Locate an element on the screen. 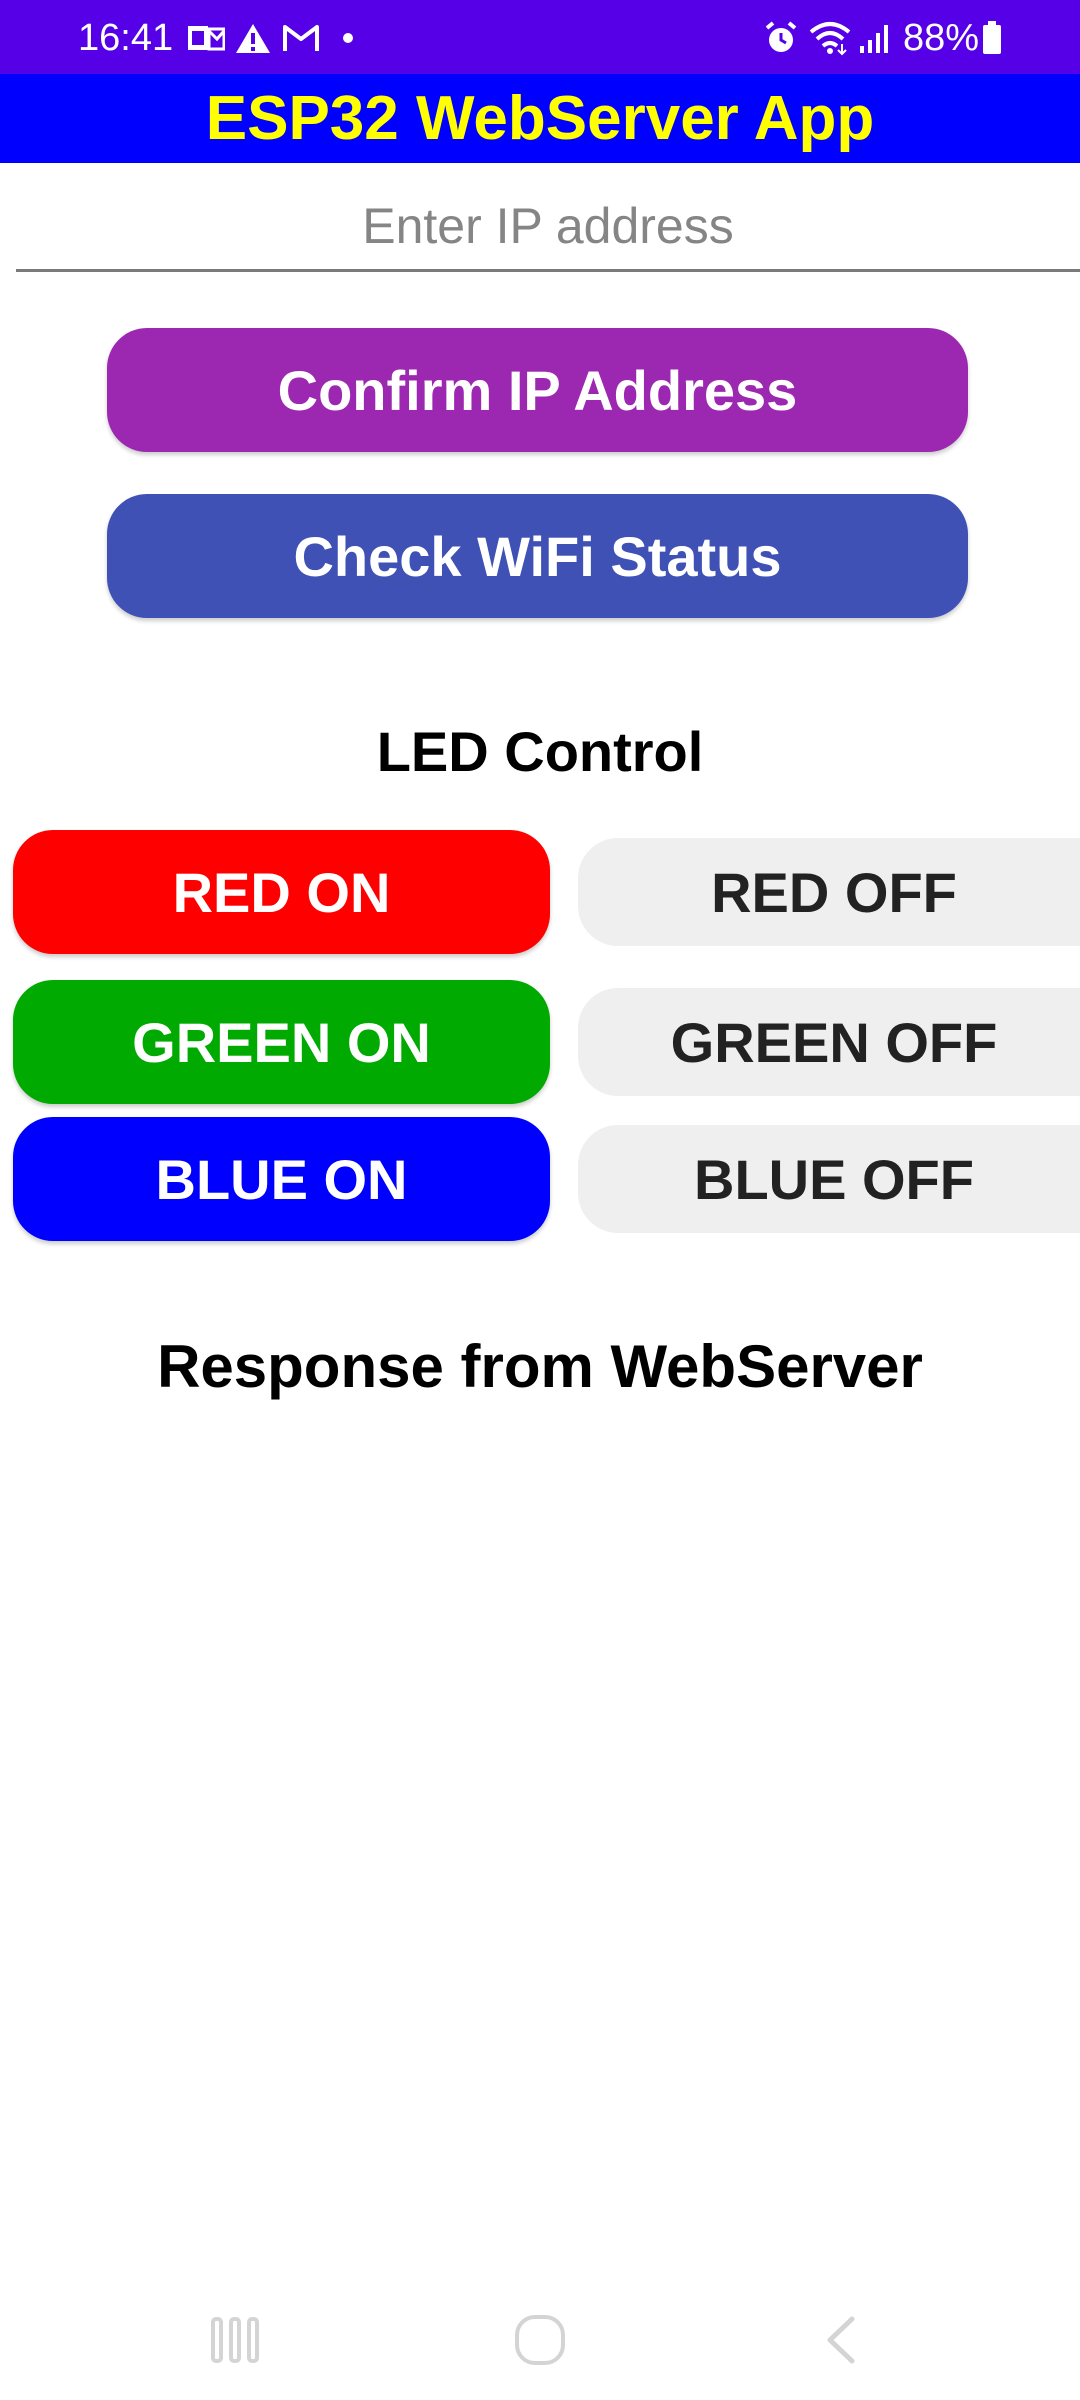  wifi-icon is located at coordinates (830, 38).